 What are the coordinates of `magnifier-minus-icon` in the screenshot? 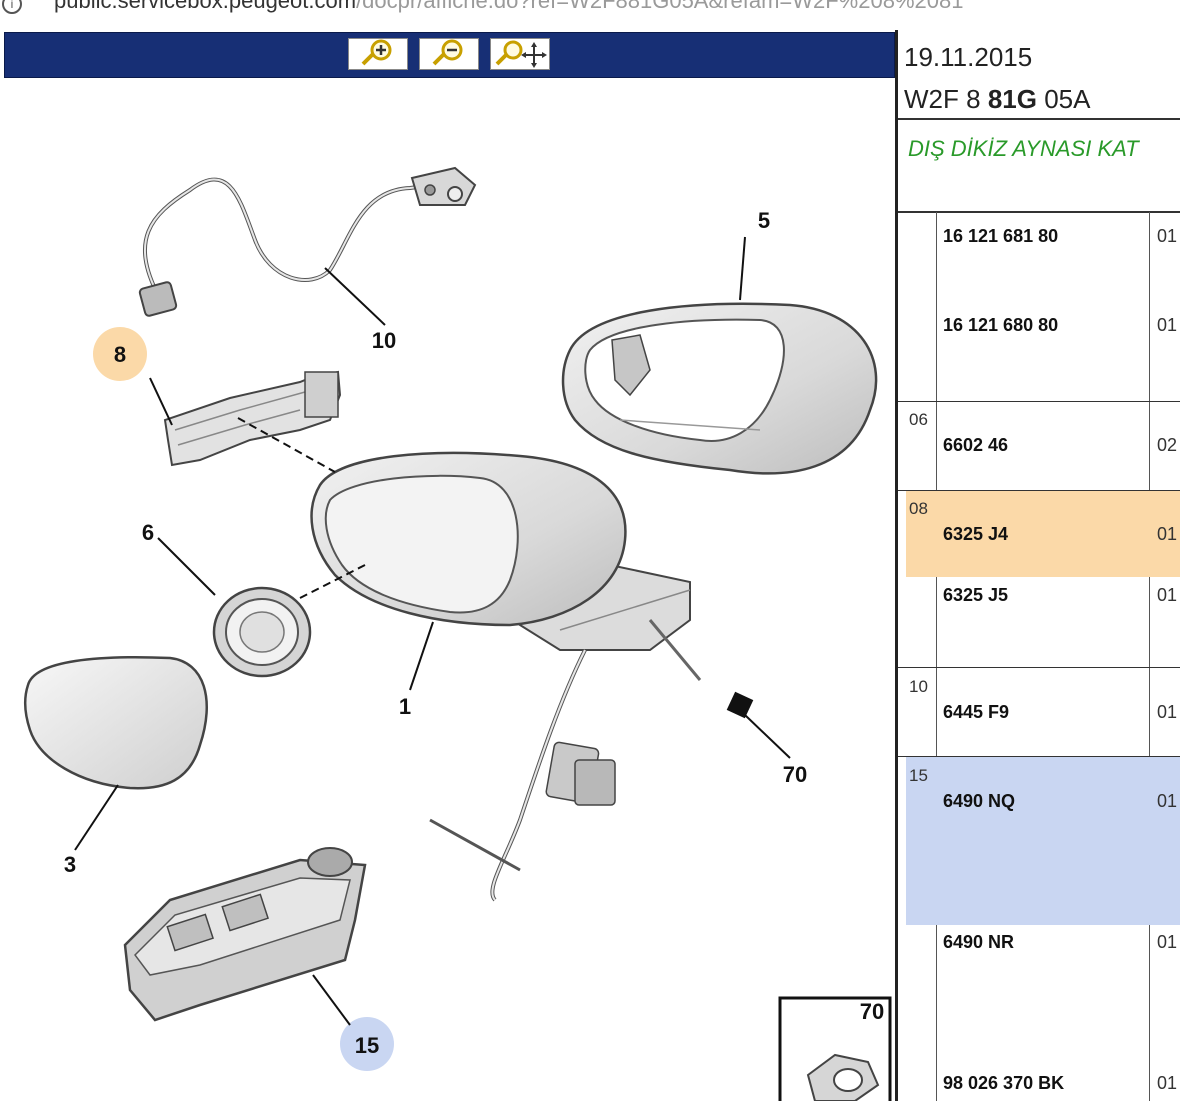 It's located at (447, 52).